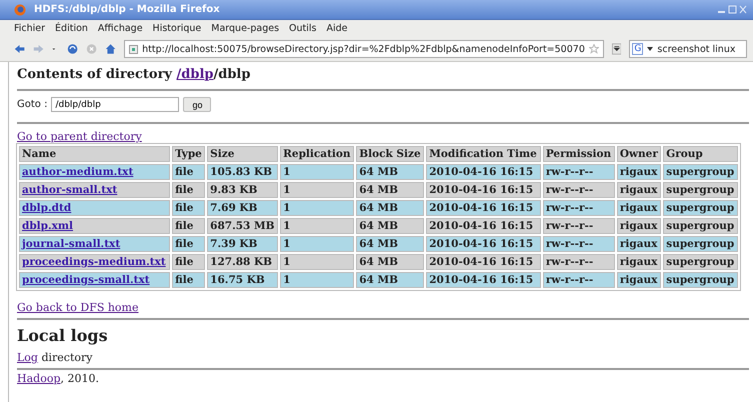 This screenshot has width=753, height=402. What do you see at coordinates (617, 49) in the screenshot?
I see `dropdown-icon` at bounding box center [617, 49].